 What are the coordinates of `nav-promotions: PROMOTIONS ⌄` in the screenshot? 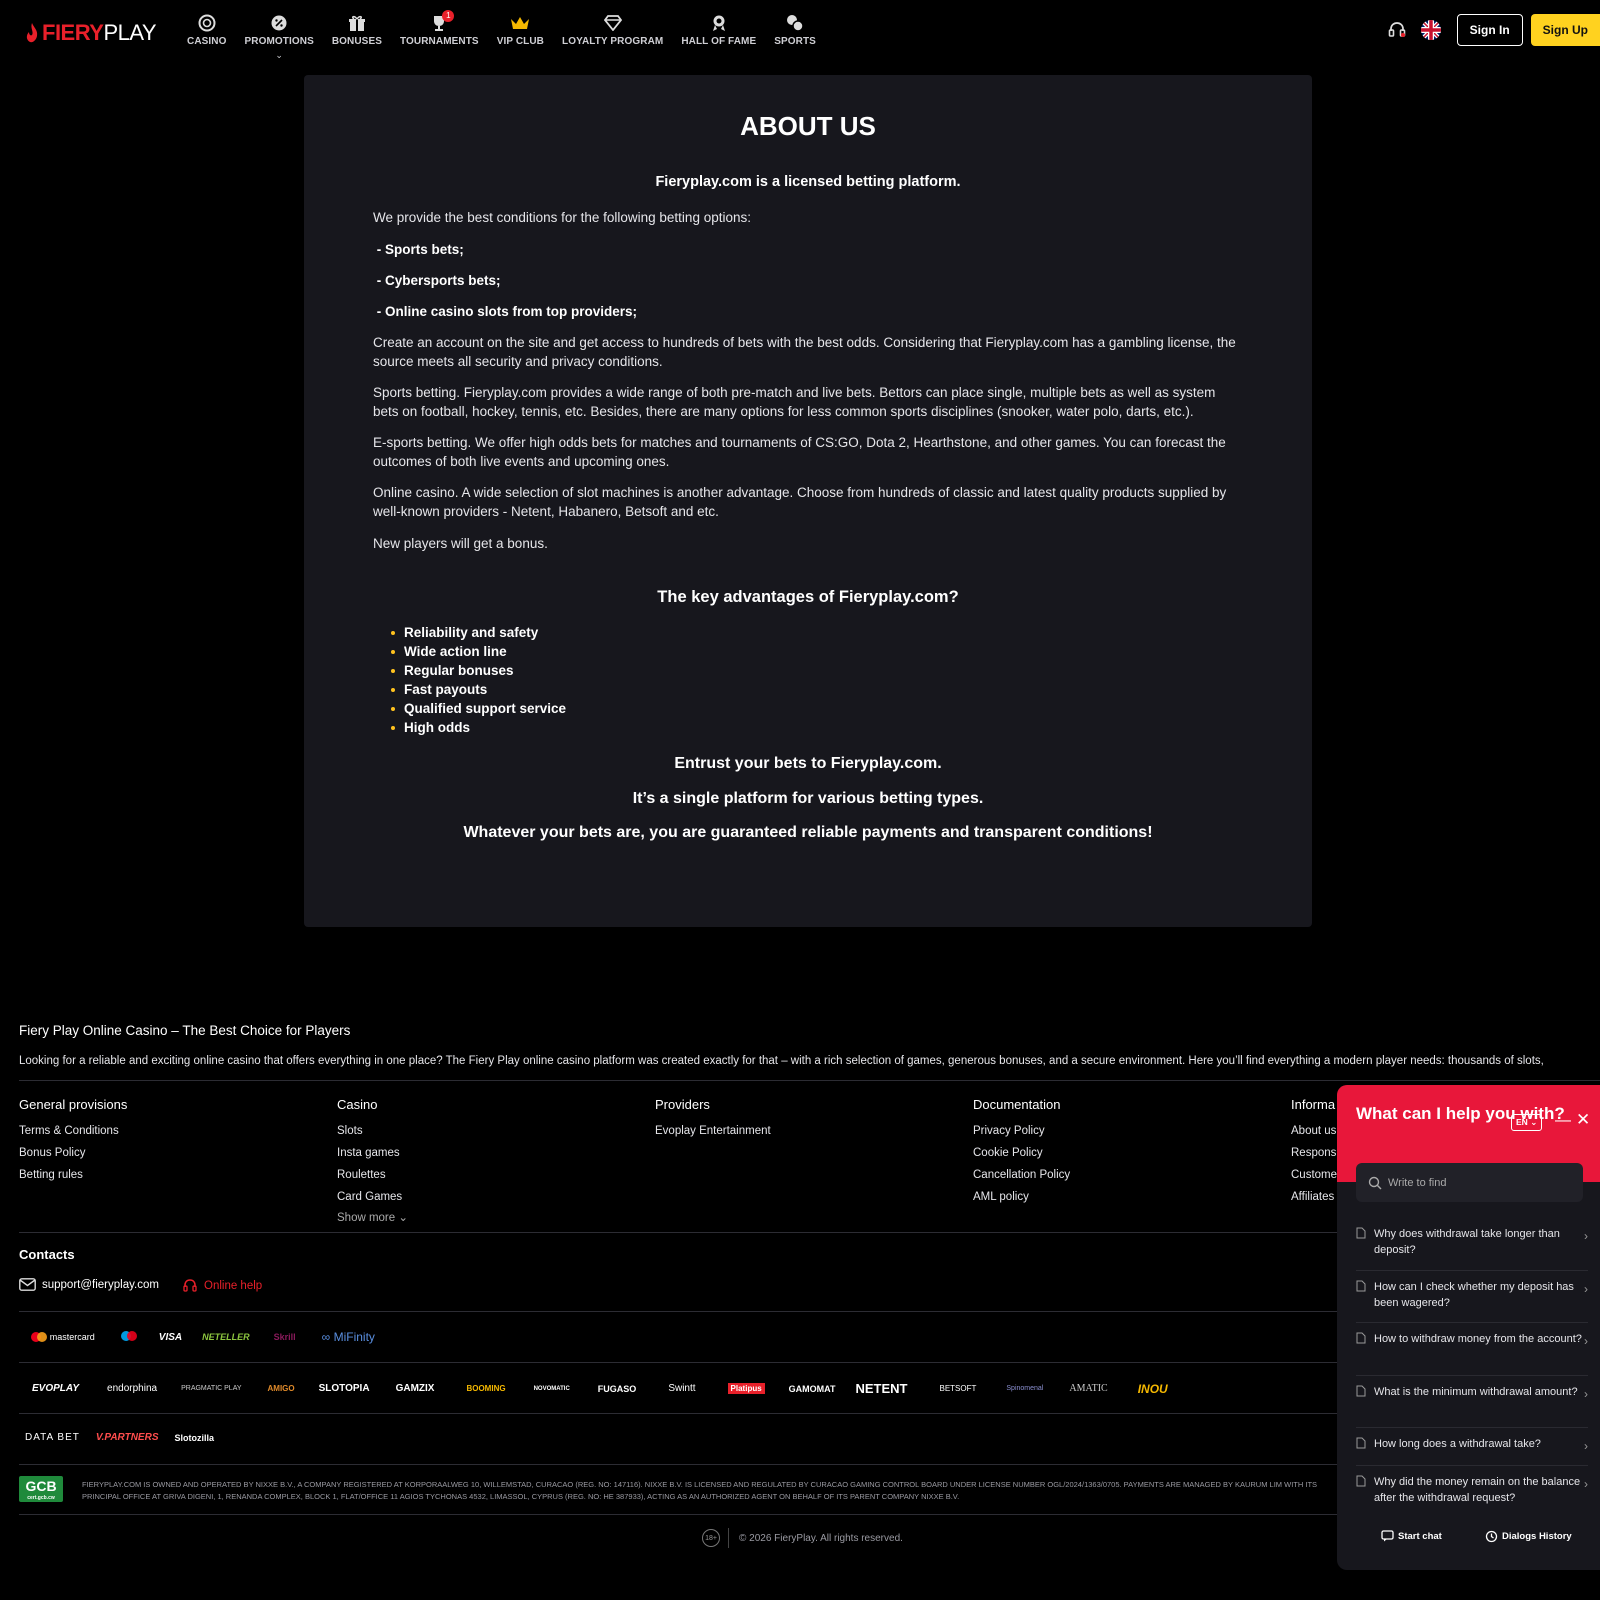 It's located at (279, 36).